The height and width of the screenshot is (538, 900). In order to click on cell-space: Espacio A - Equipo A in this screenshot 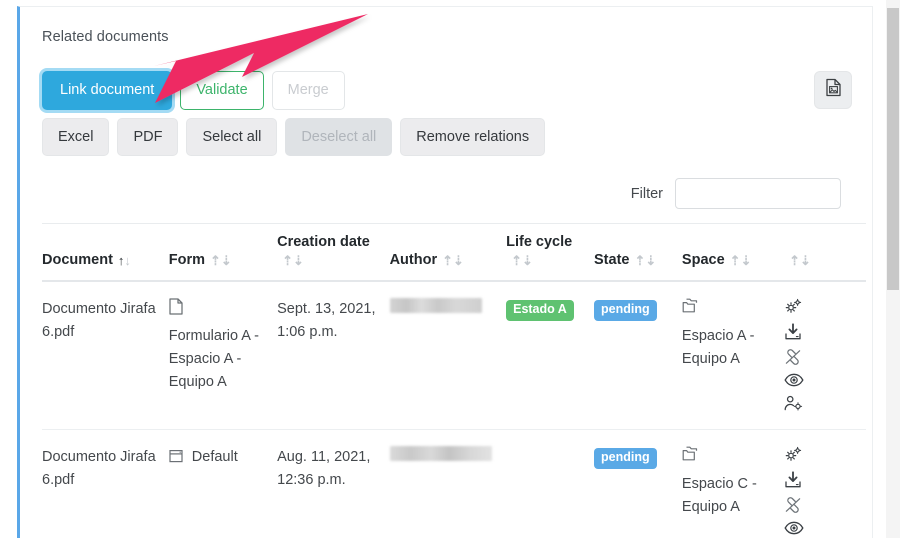, I will do `click(733, 356)`.